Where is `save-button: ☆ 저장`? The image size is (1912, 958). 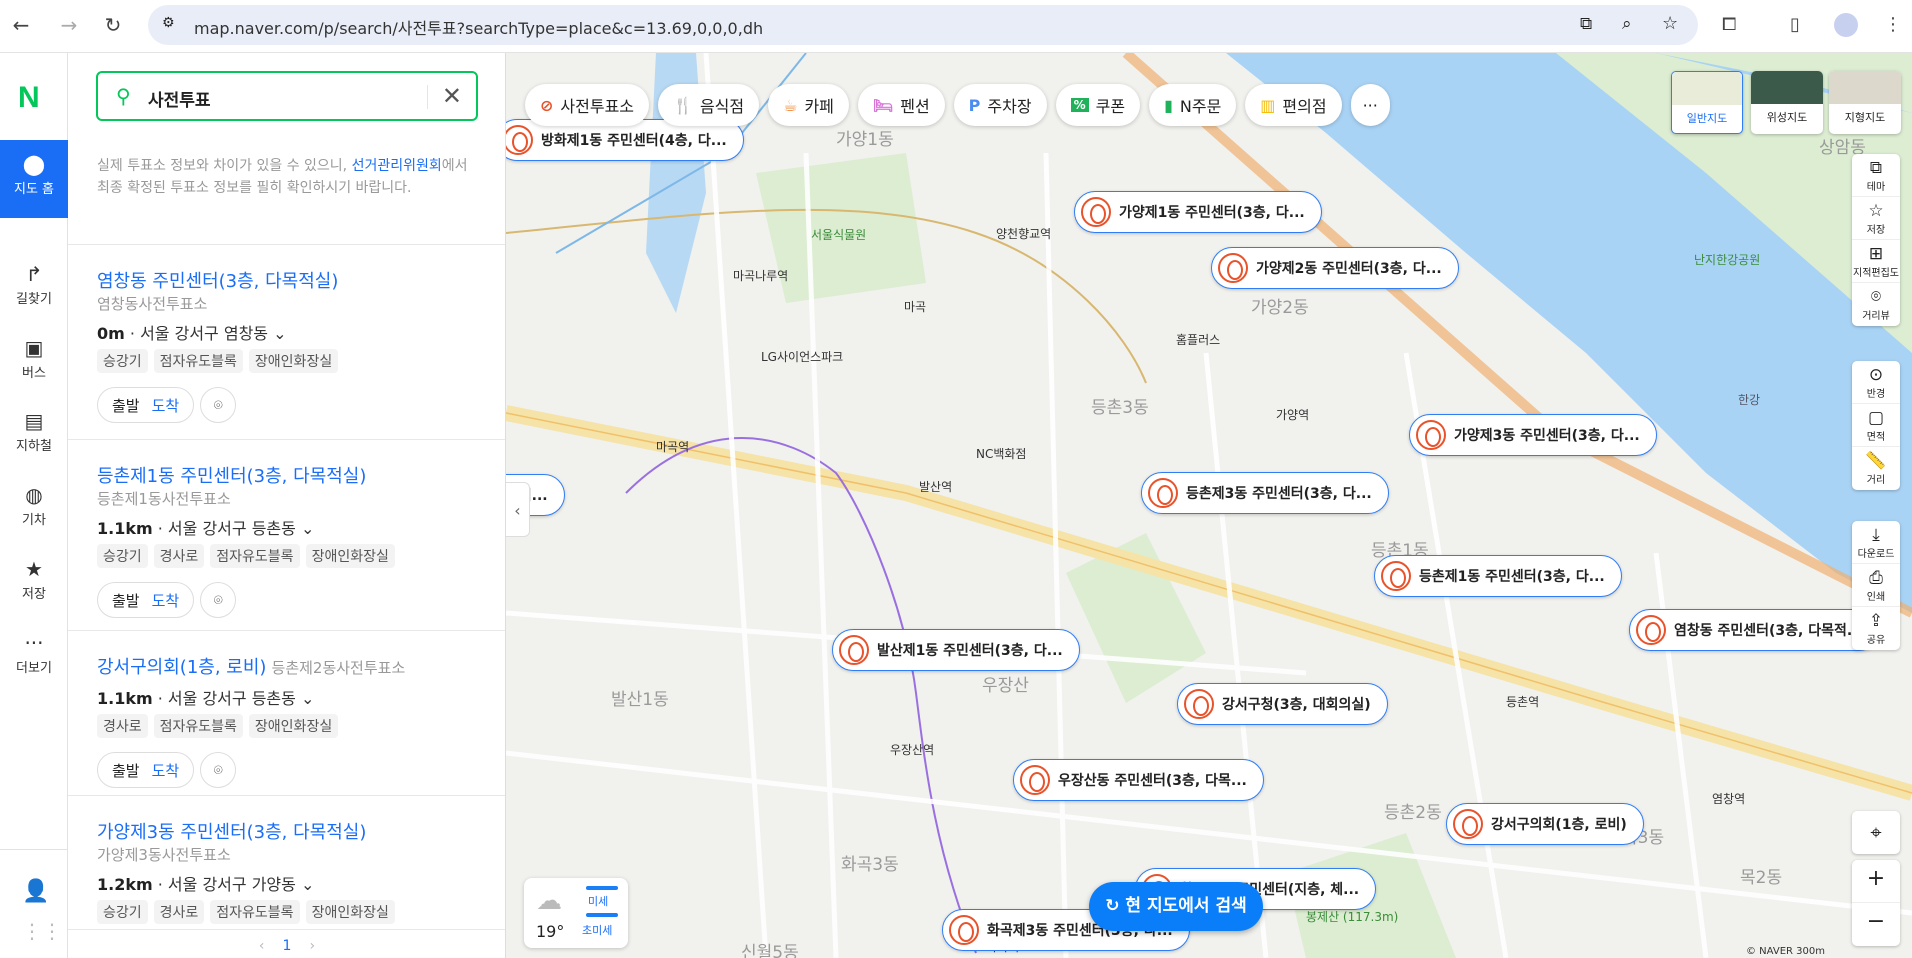
save-button: ☆ 저장 is located at coordinates (1876, 218).